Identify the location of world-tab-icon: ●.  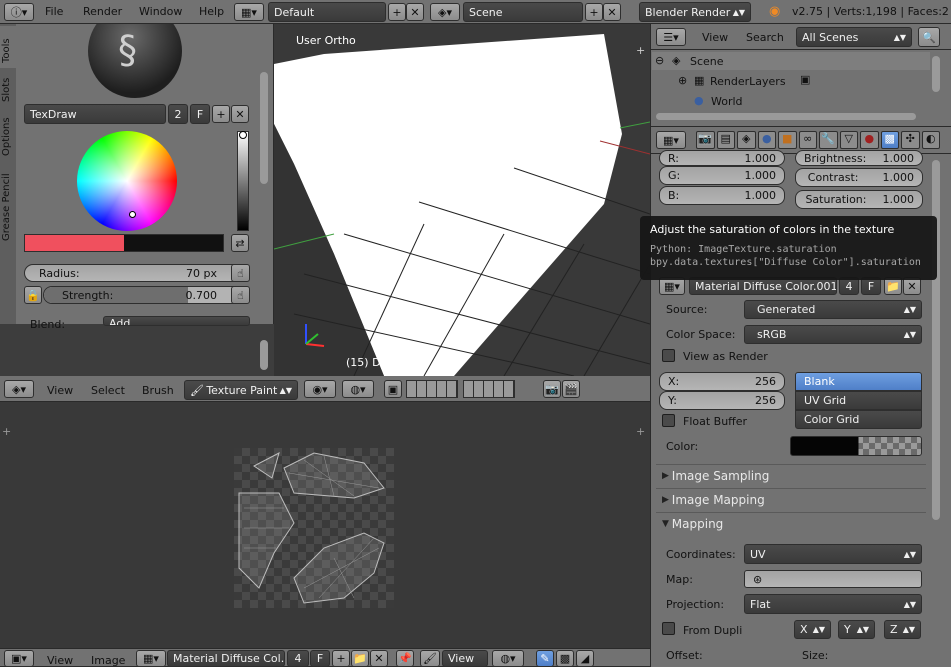
(766, 140).